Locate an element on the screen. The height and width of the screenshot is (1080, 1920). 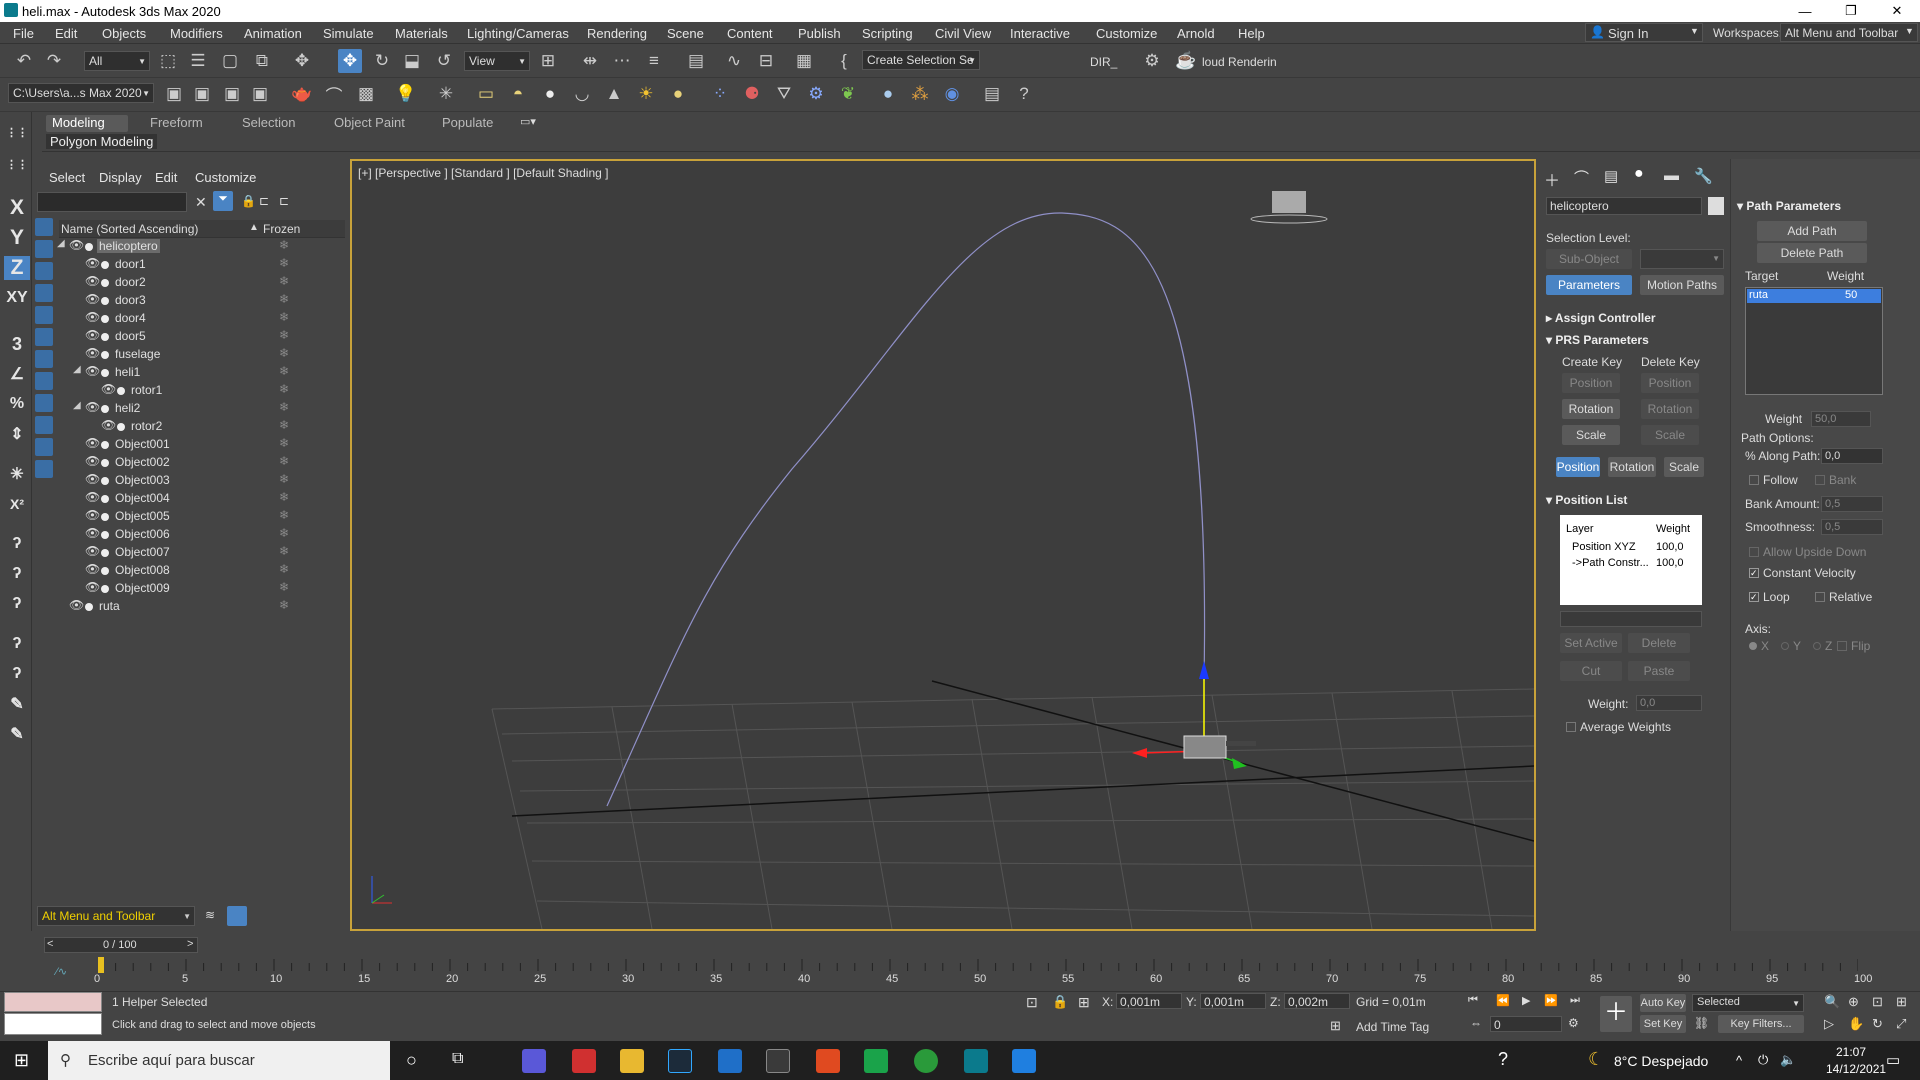
assign-controller-rollout: ▸ Assign Controller is located at coordinates (1601, 318).